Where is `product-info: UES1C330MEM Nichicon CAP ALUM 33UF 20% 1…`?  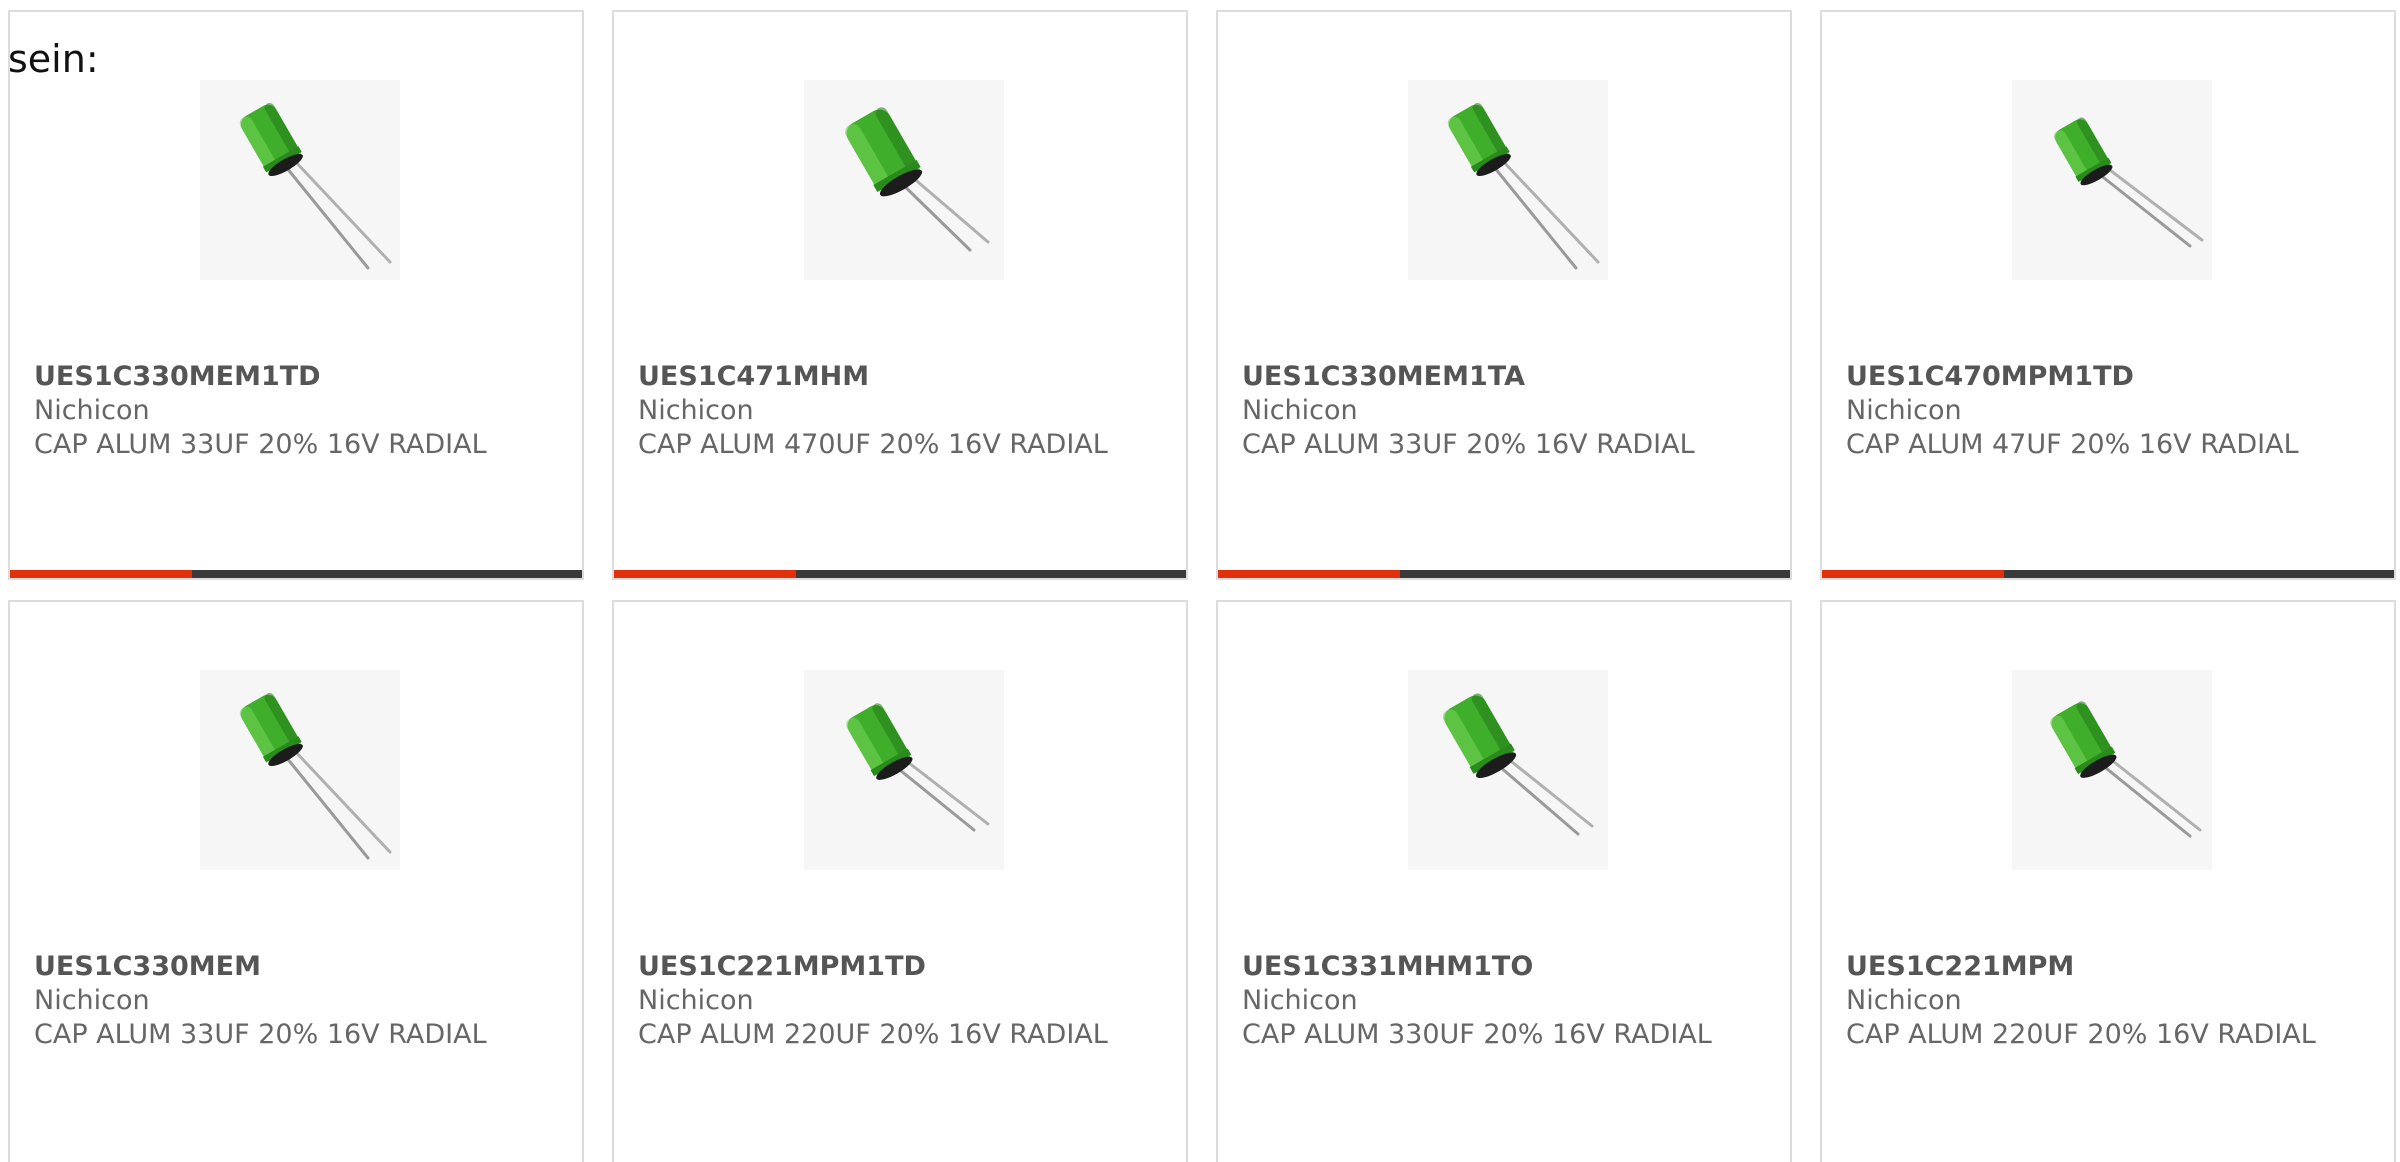 product-info: UES1C330MEM Nichicon CAP ALUM 33UF 20% 1… is located at coordinates (299, 1001).